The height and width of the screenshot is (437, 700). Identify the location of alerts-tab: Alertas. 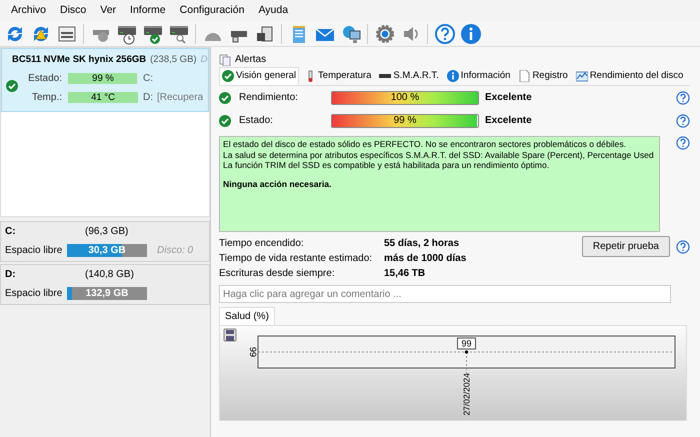
(250, 59).